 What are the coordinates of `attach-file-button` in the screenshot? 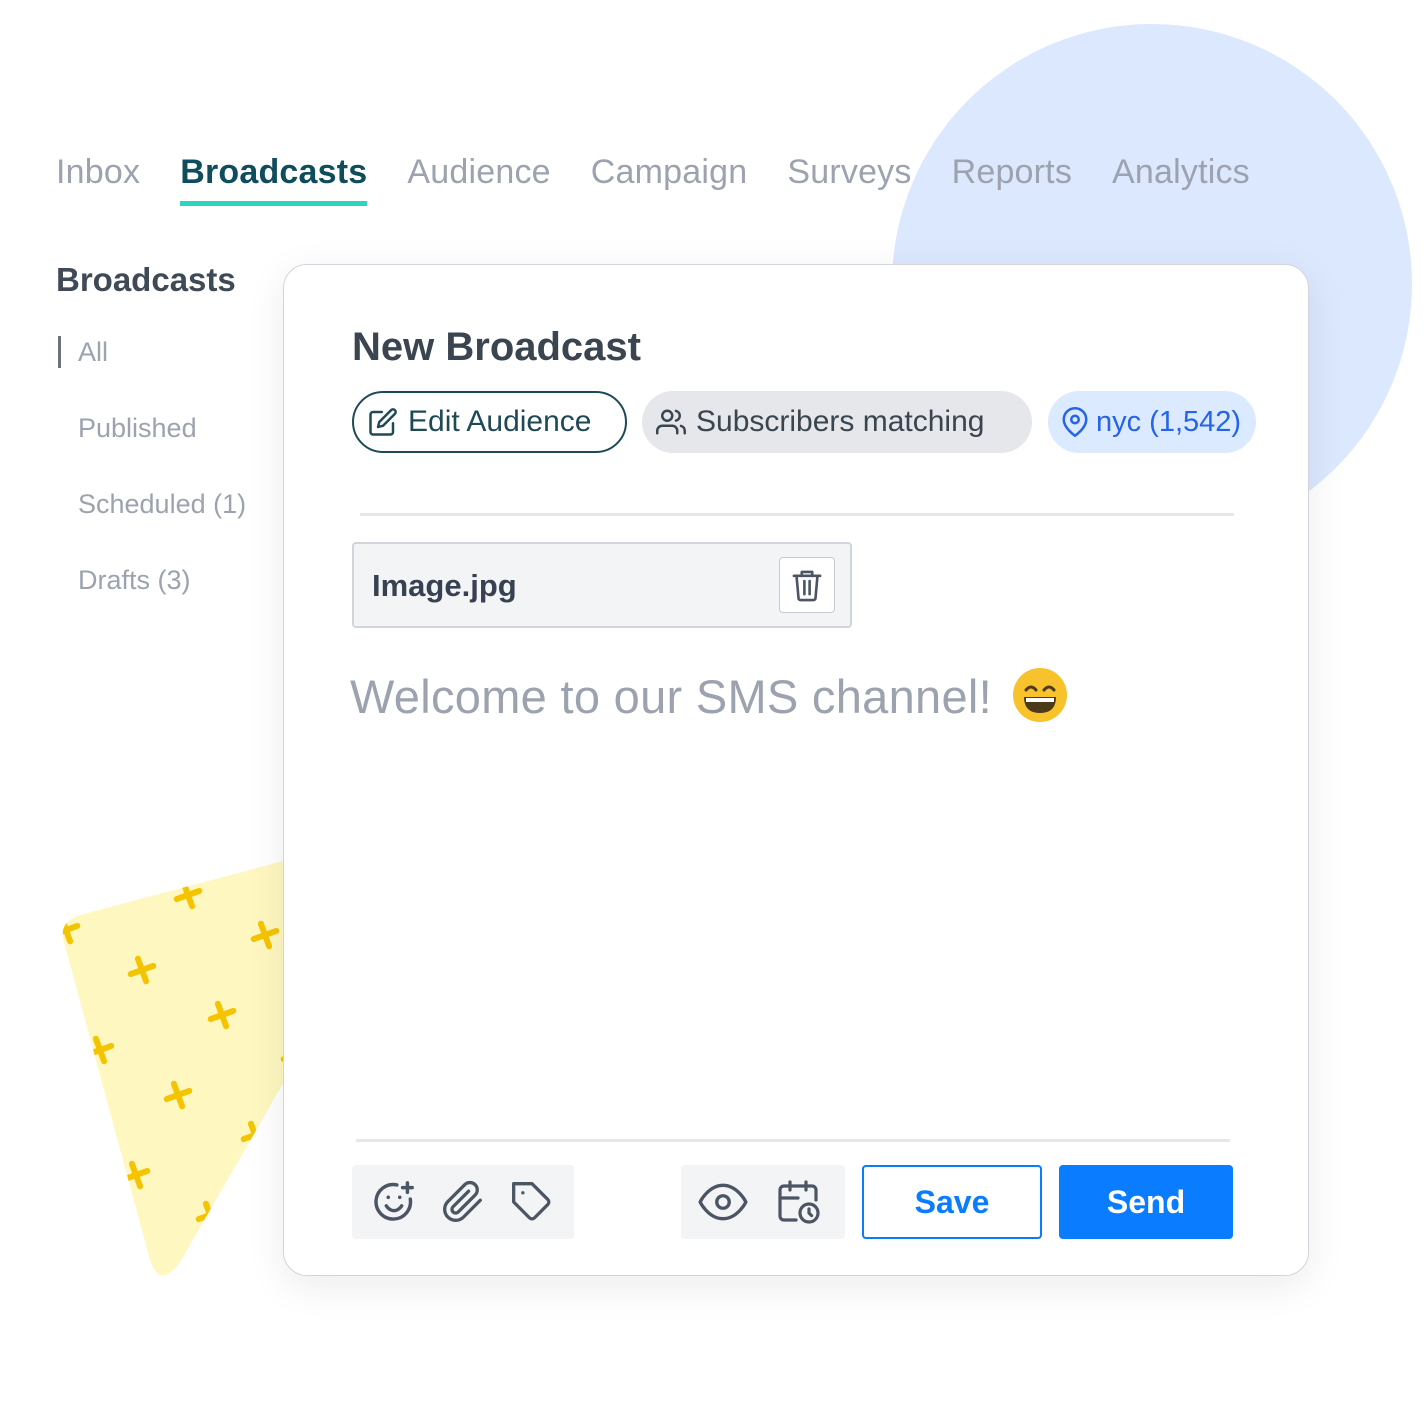 It's located at (462, 1202).